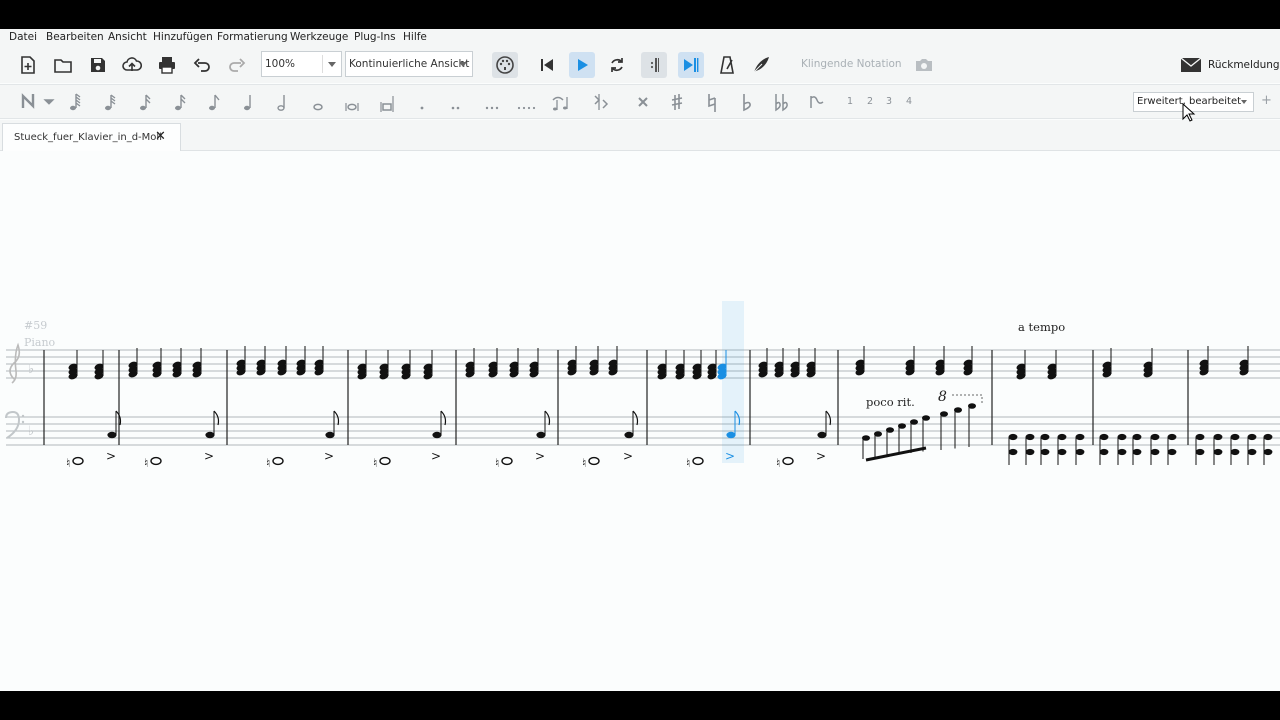 Image resolution: width=1280 pixels, height=720 pixels. I want to click on close-icon: ✕, so click(160, 136).